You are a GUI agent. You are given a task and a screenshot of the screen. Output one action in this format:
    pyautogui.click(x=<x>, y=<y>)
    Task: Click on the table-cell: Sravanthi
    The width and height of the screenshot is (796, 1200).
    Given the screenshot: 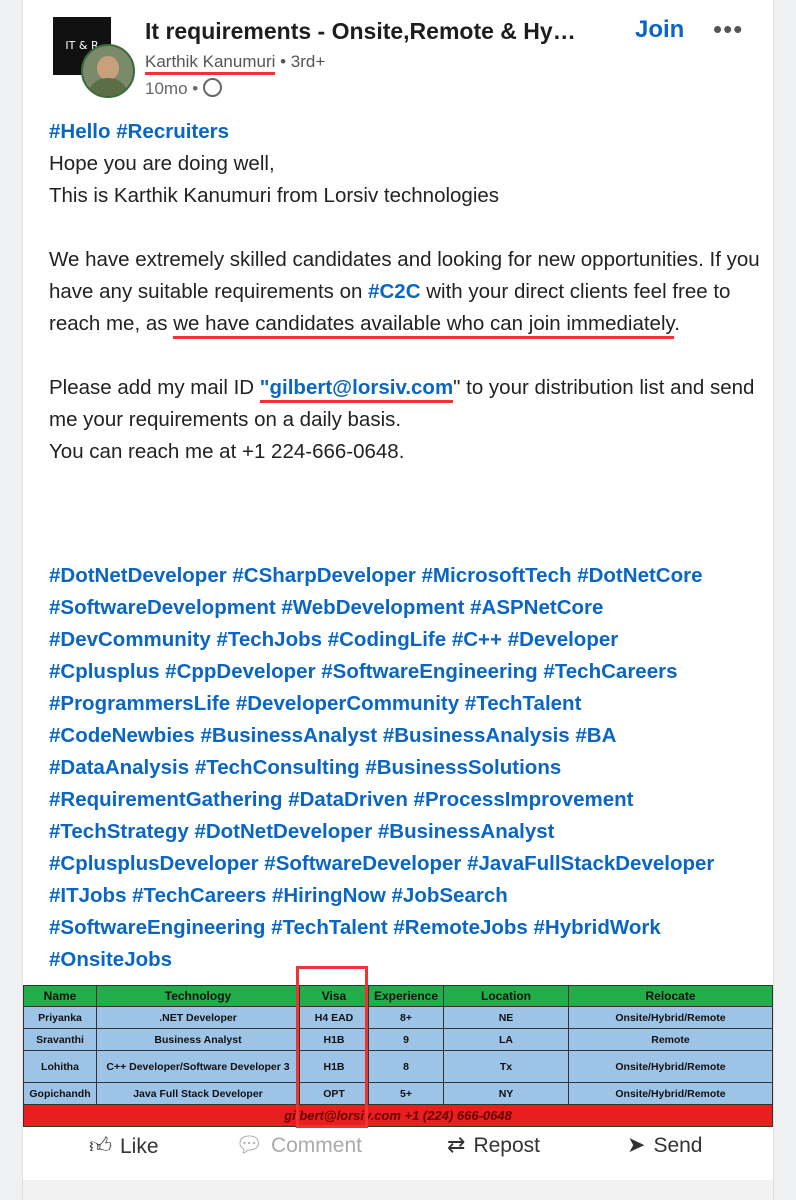 What is the action you would take?
    pyautogui.click(x=60, y=1039)
    